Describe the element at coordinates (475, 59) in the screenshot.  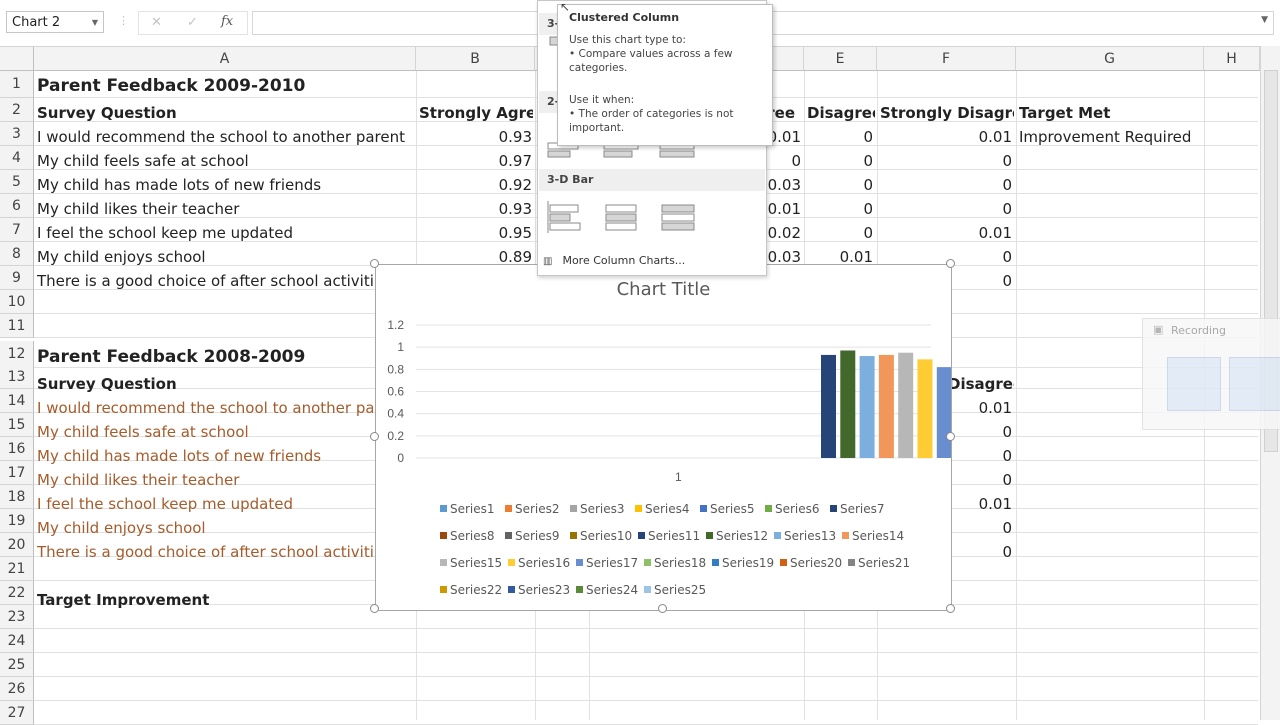
I see `column-header-b: B` at that location.